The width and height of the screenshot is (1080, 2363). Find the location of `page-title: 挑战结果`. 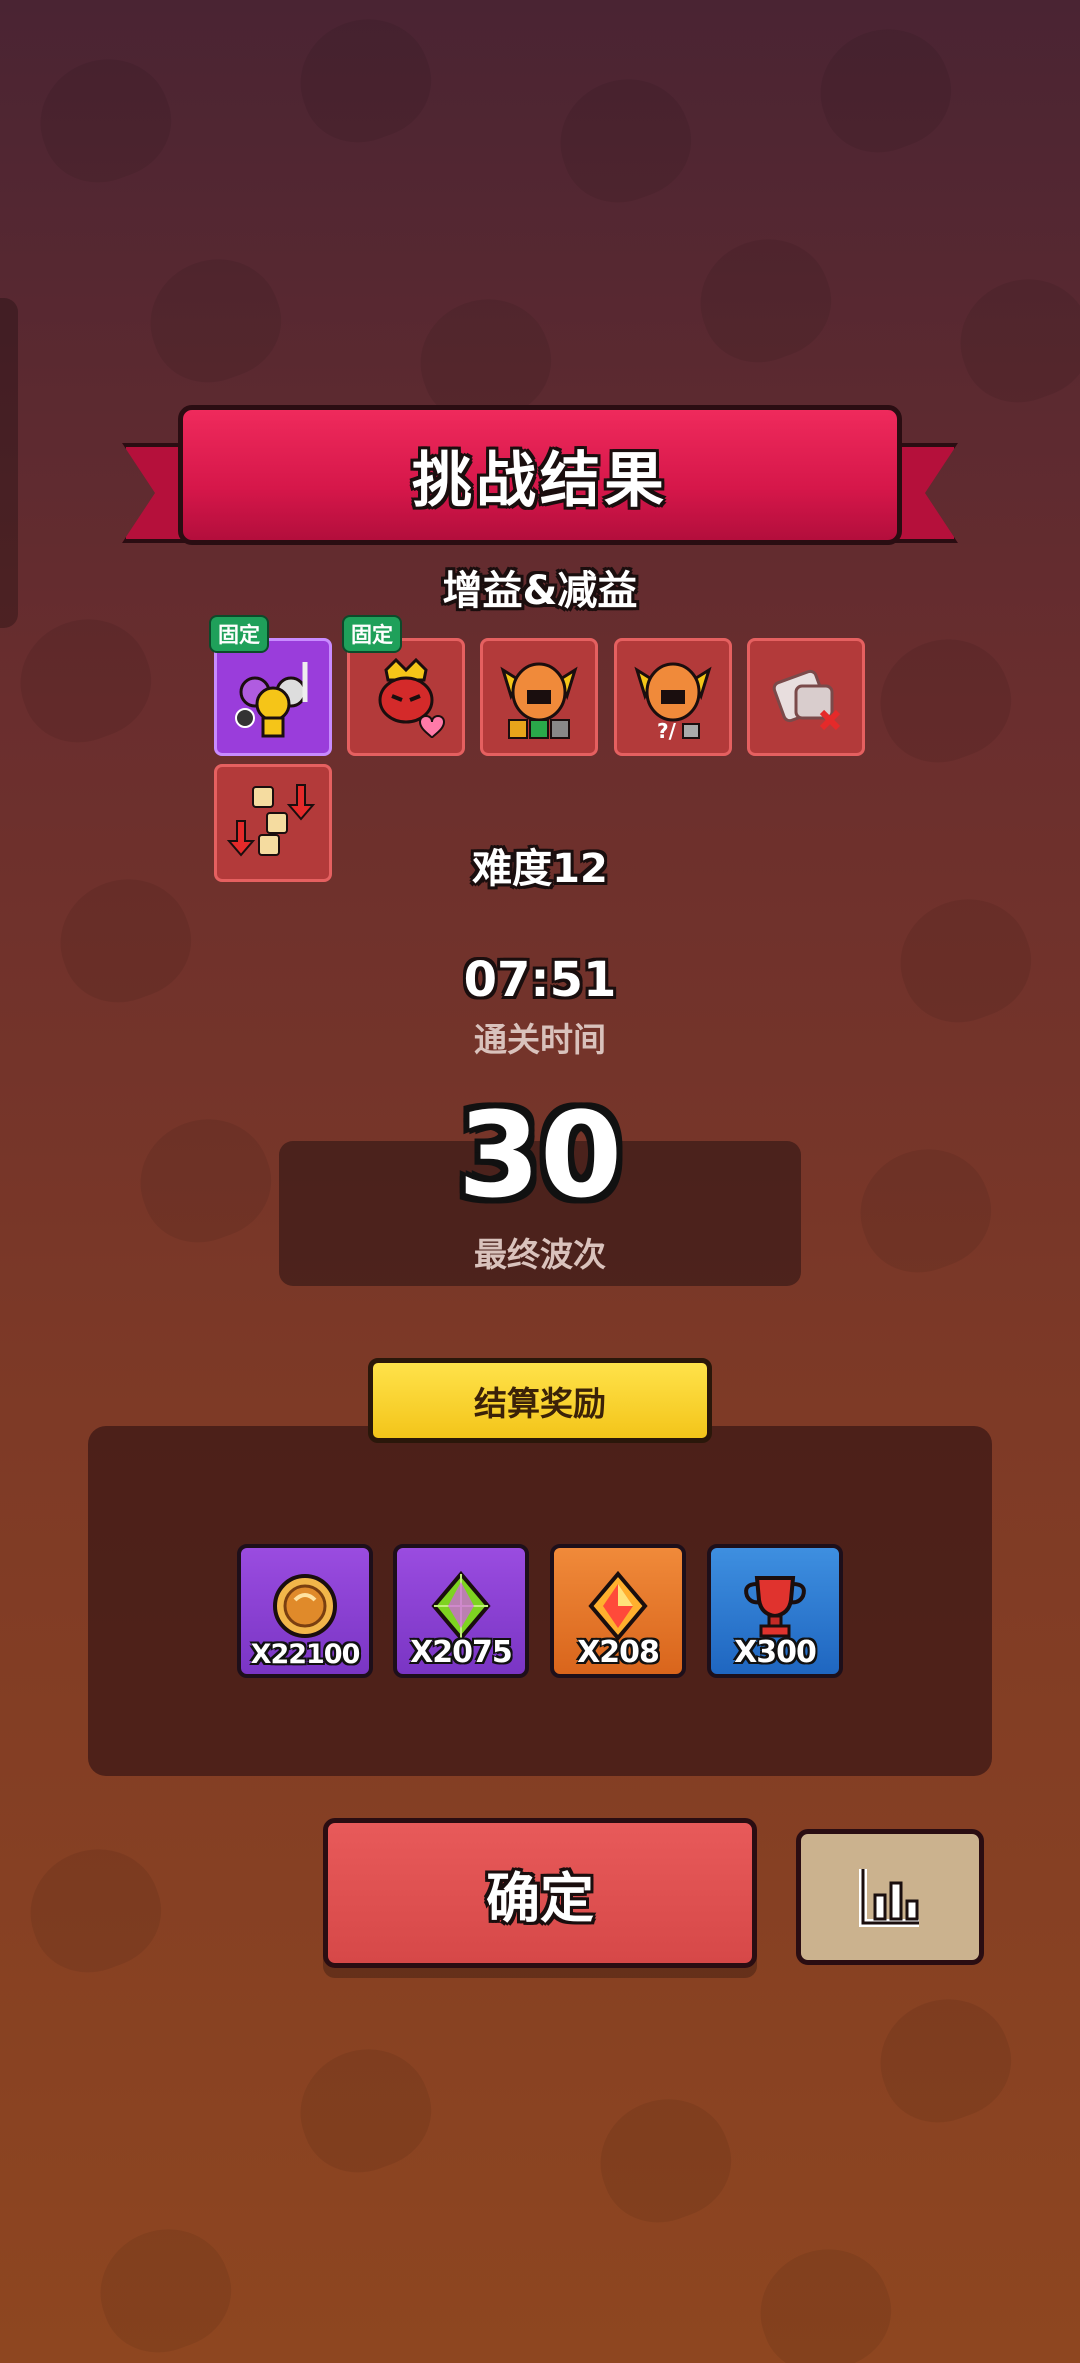

page-title: 挑战结果 is located at coordinates (540, 480).